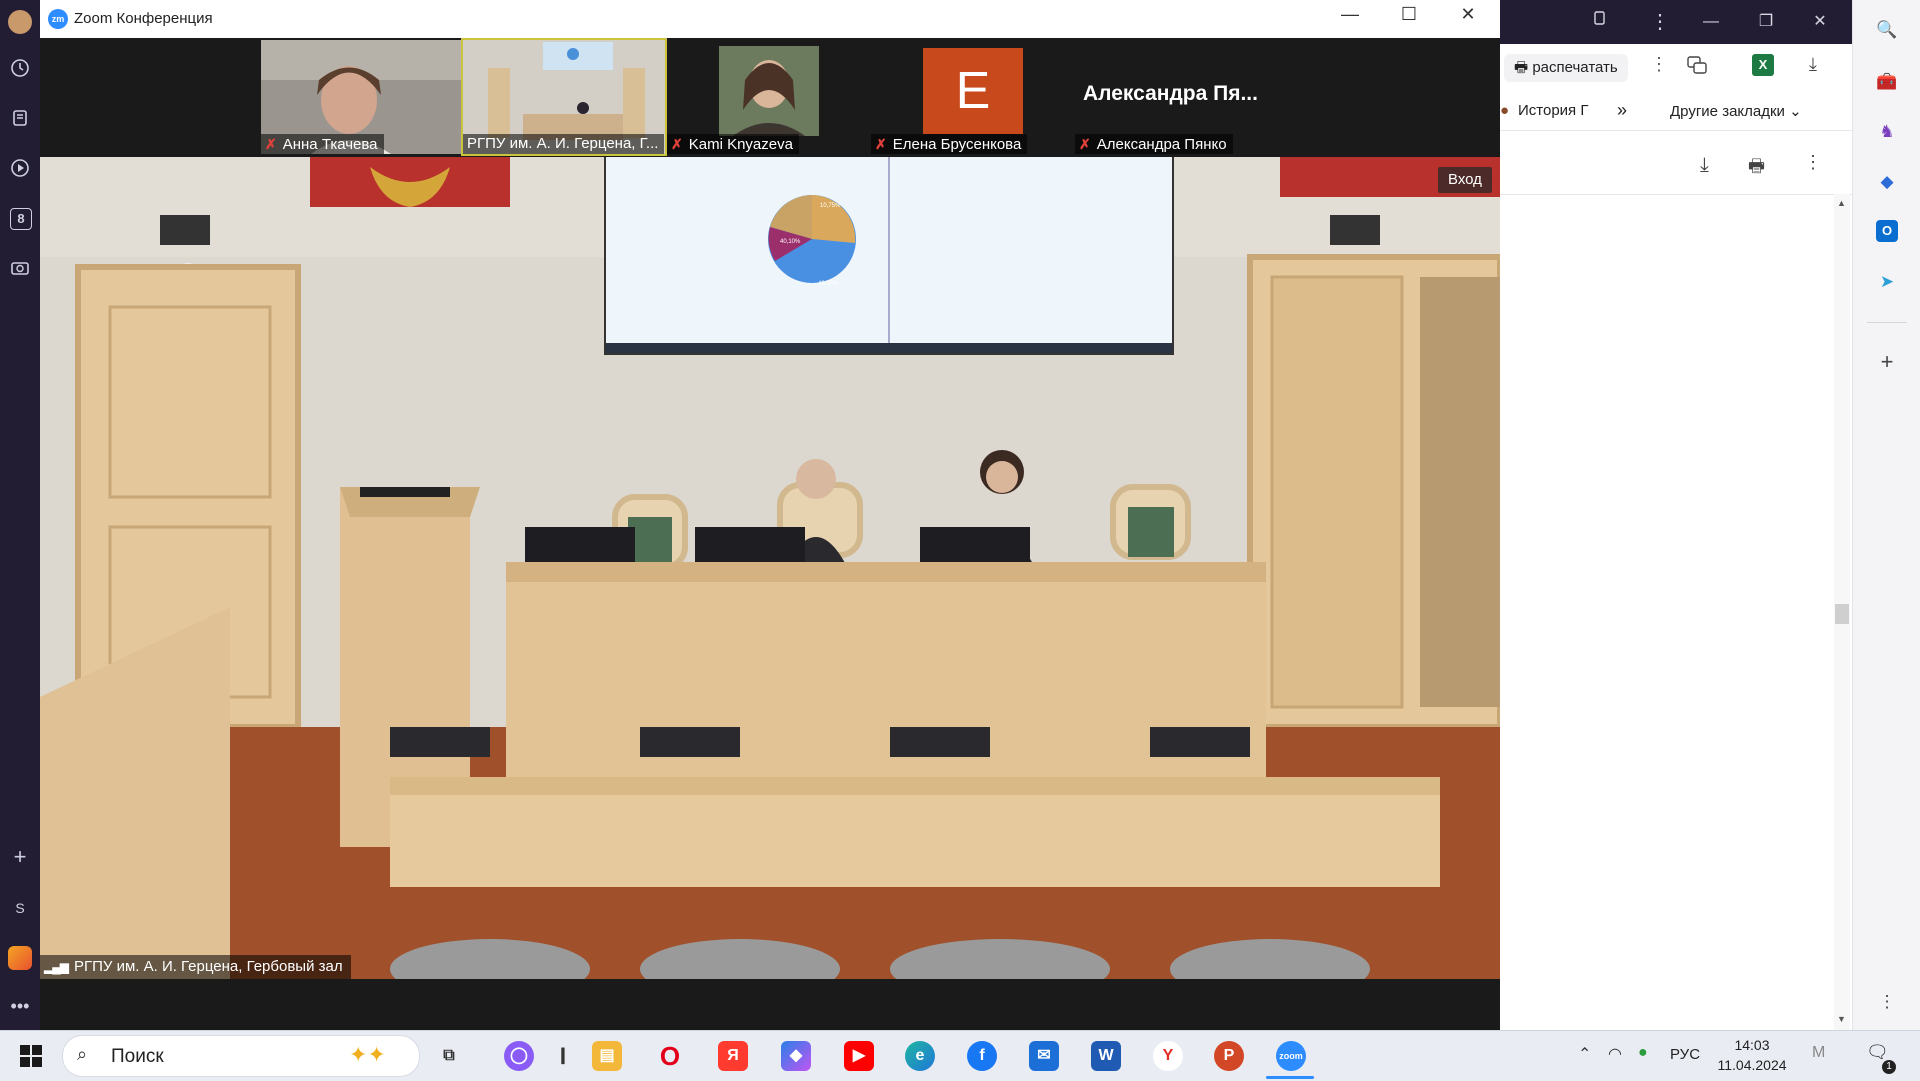  I want to click on powerpoint-icon: P, so click(1229, 1056).